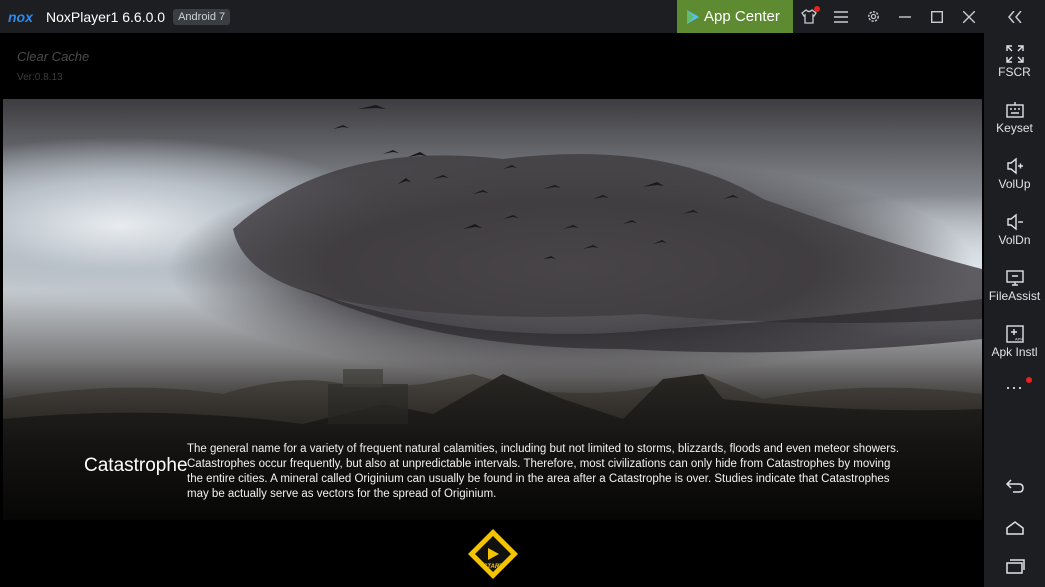  I want to click on maximize-button, so click(937, 16).